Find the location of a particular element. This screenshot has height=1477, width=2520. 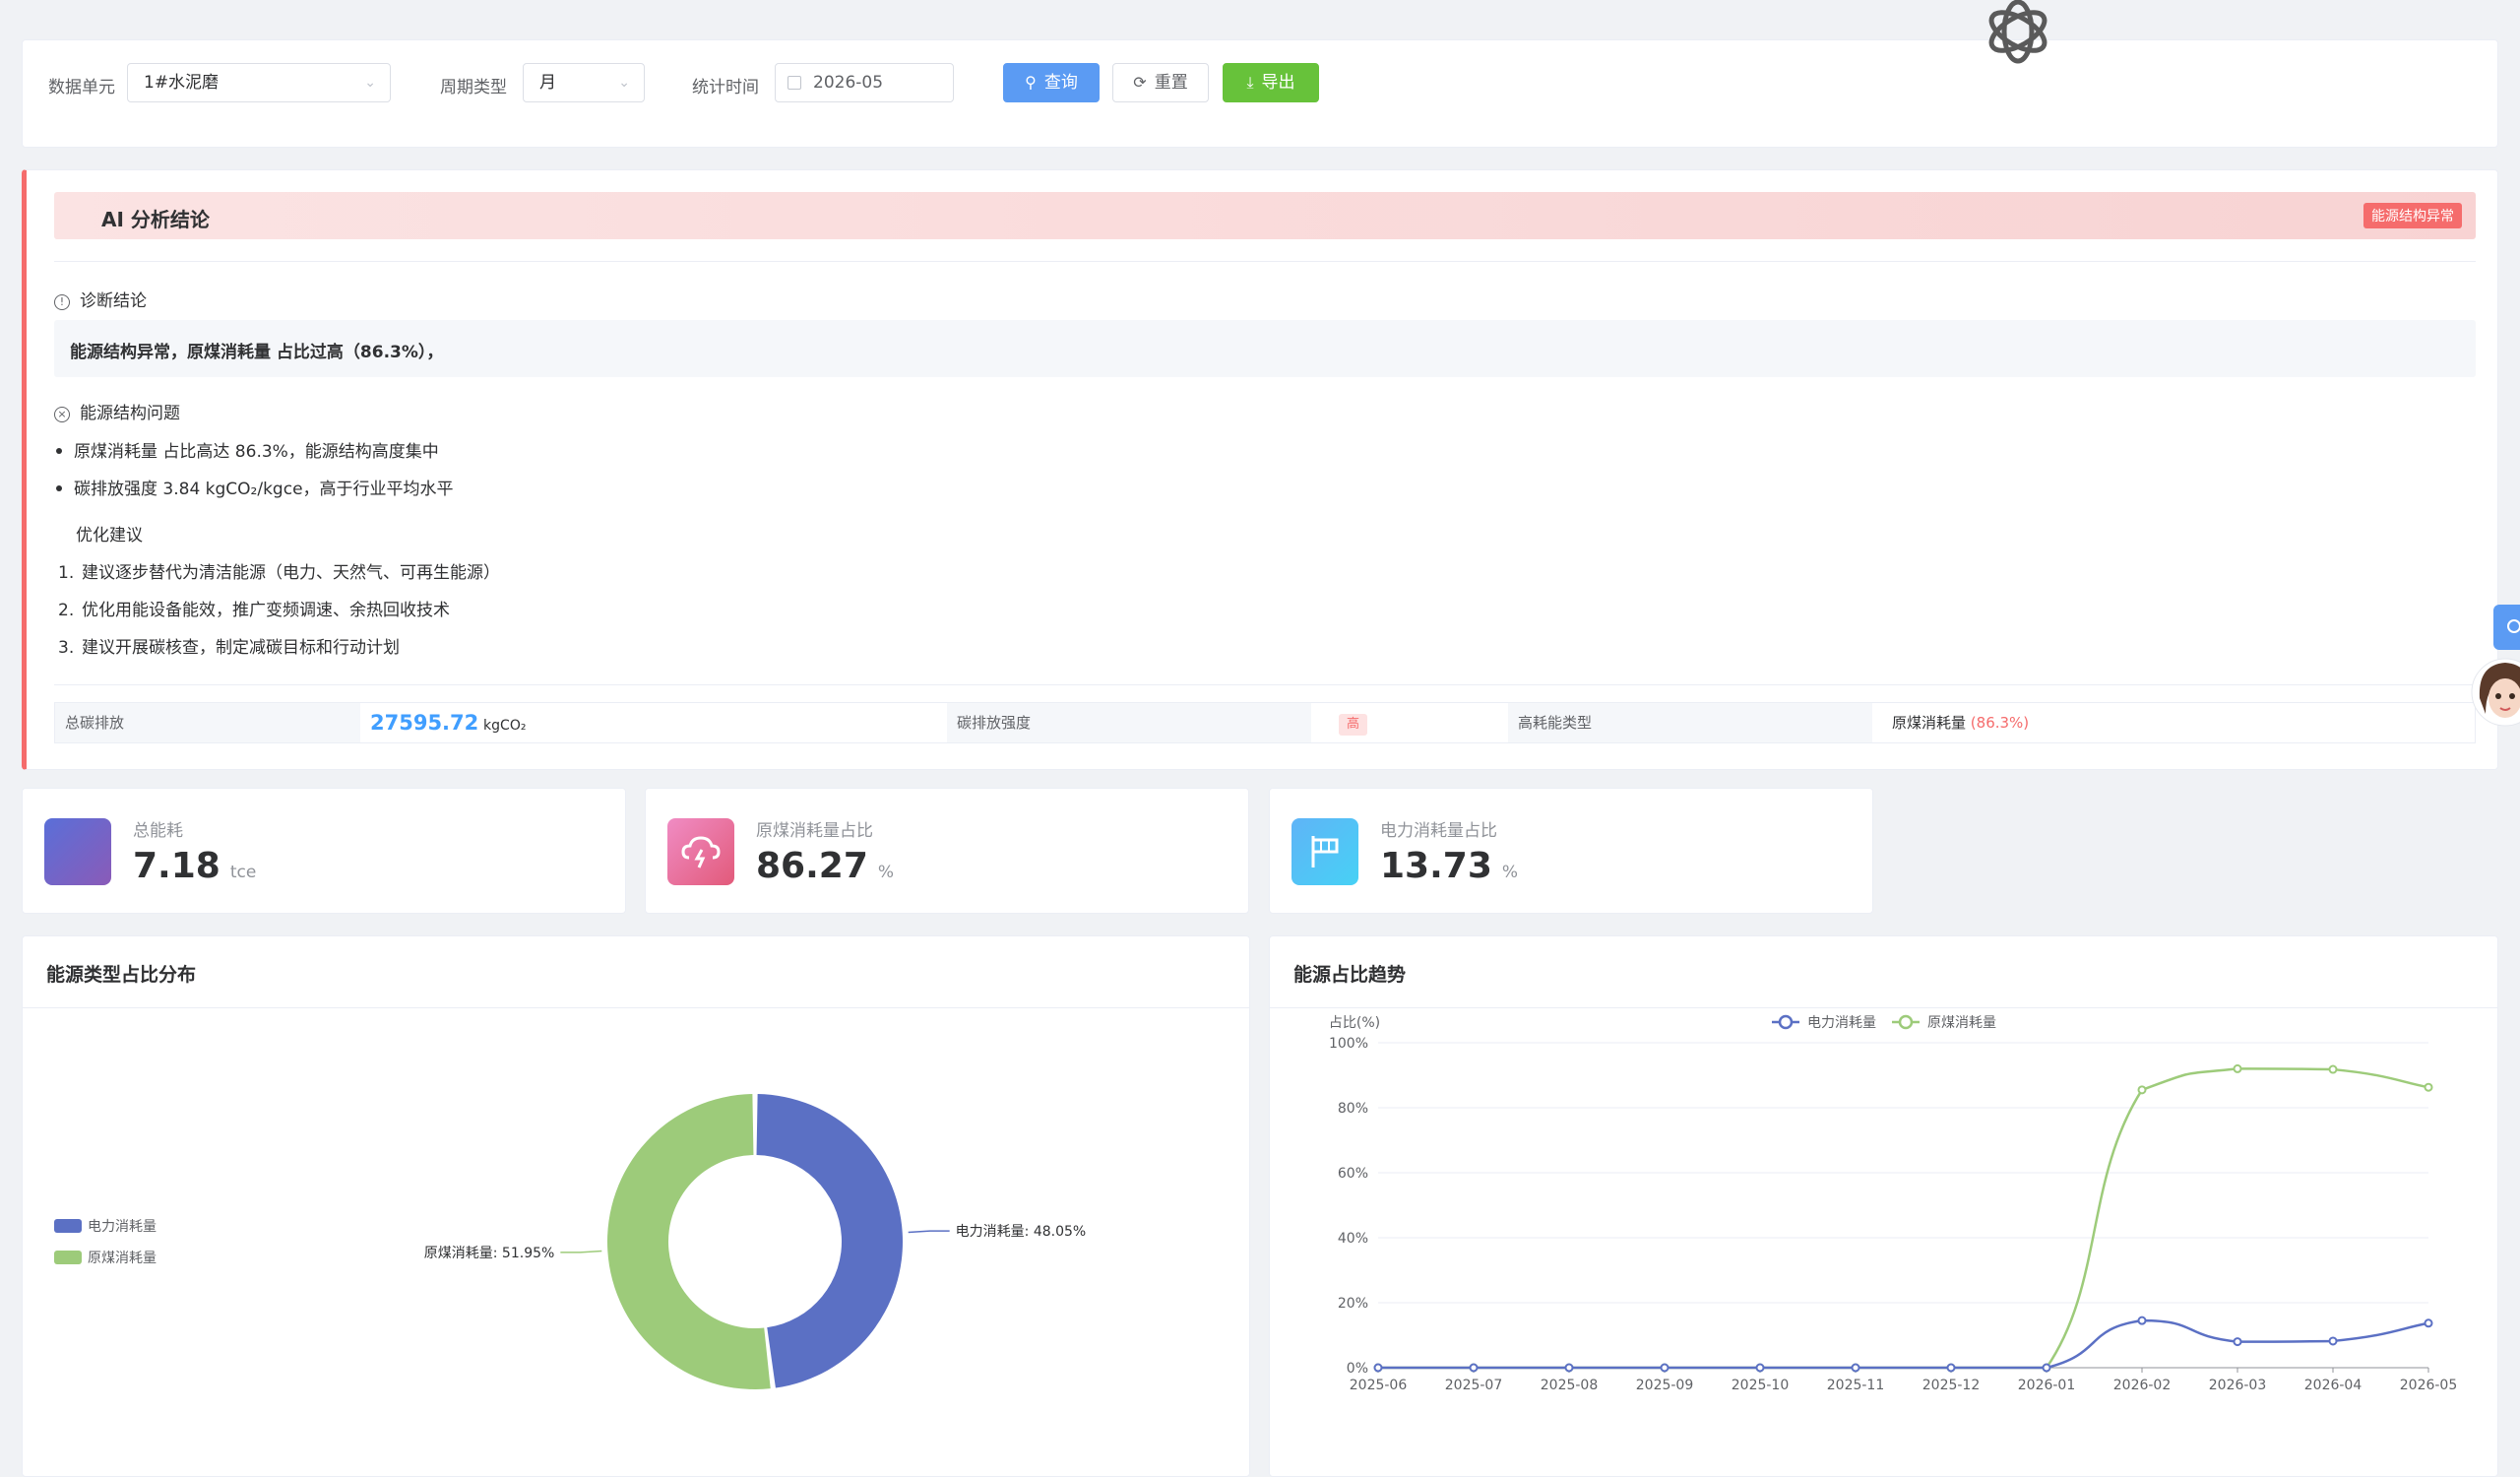

y-tick-label: 40% is located at coordinates (1353, 1239).